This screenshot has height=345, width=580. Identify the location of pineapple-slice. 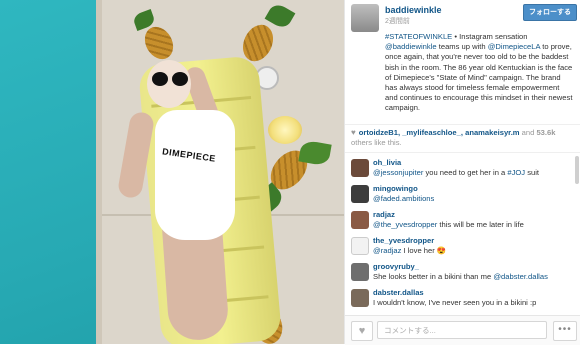
(285, 130).